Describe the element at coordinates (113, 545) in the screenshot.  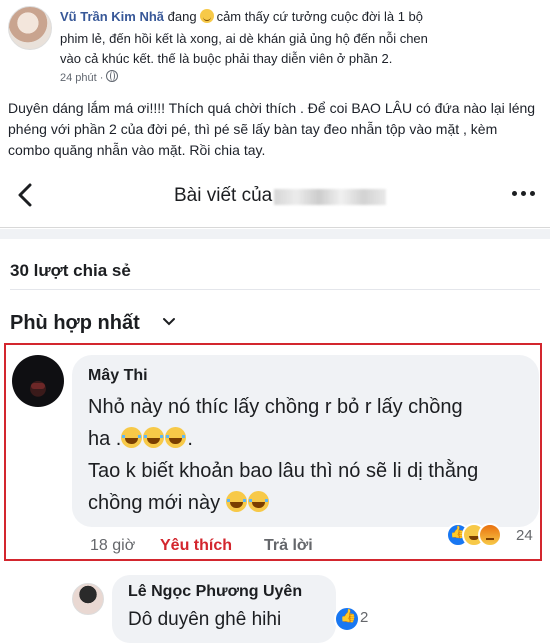
I see `comment-time: 18 giờ` at that location.